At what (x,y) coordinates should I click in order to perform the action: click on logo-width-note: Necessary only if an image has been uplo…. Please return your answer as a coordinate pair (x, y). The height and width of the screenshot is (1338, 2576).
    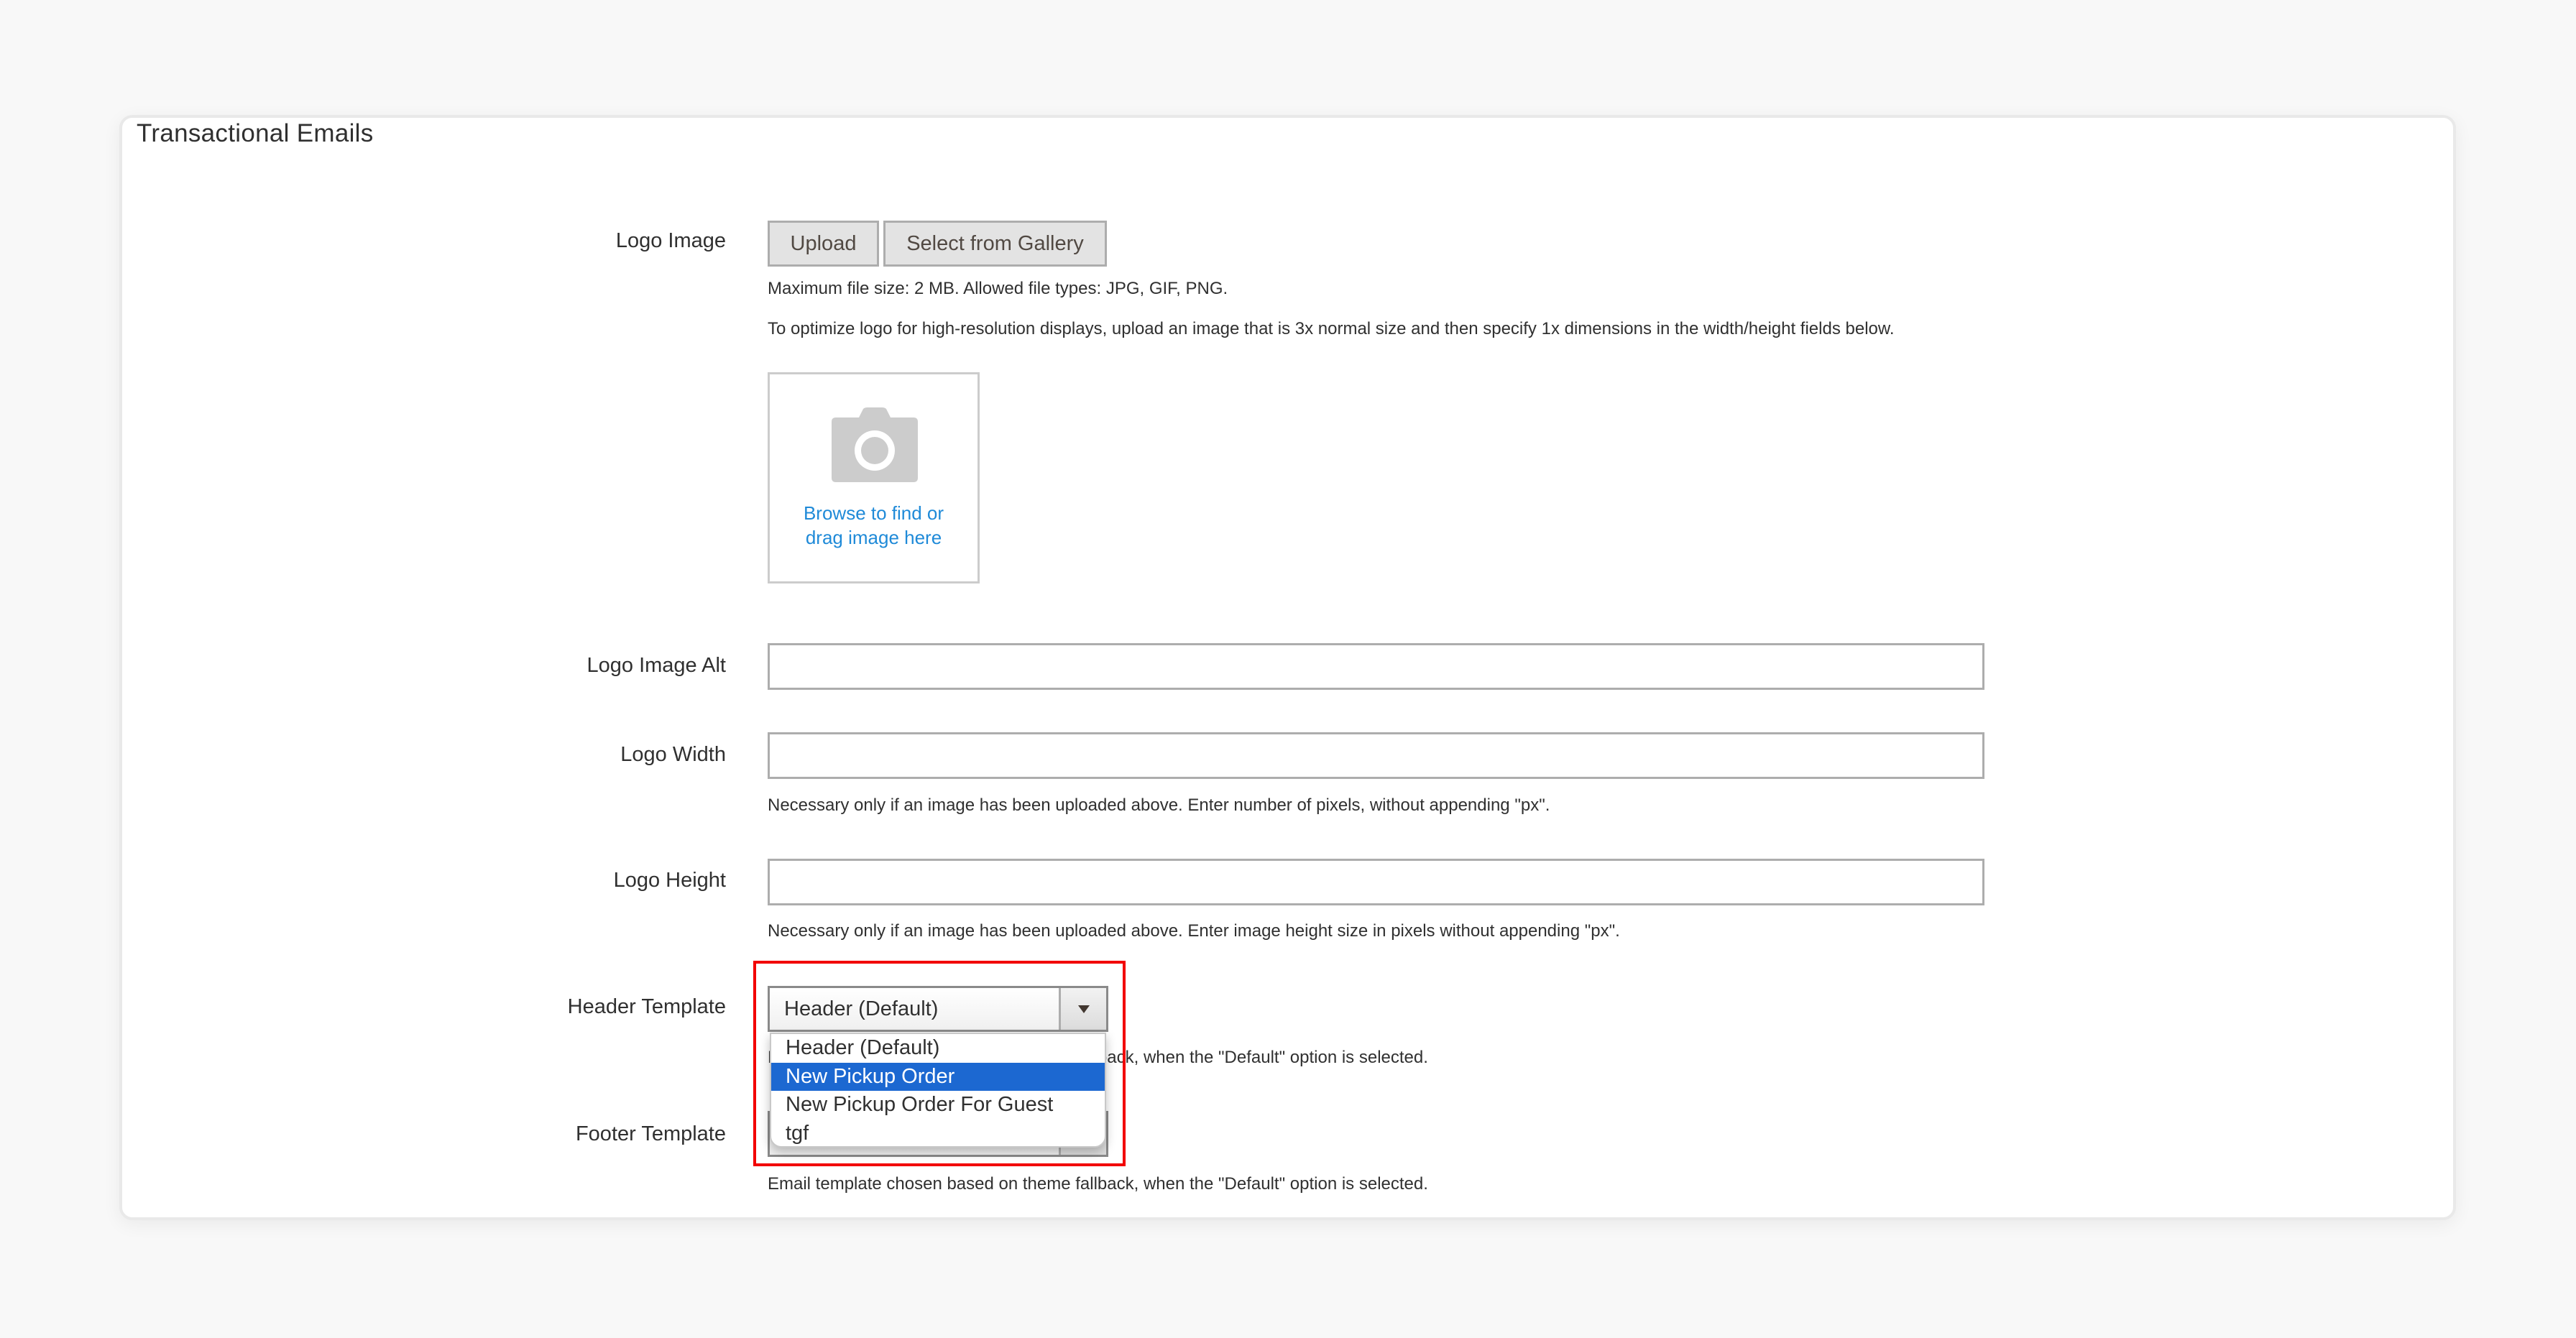
    Looking at the image, I should click on (1159, 805).